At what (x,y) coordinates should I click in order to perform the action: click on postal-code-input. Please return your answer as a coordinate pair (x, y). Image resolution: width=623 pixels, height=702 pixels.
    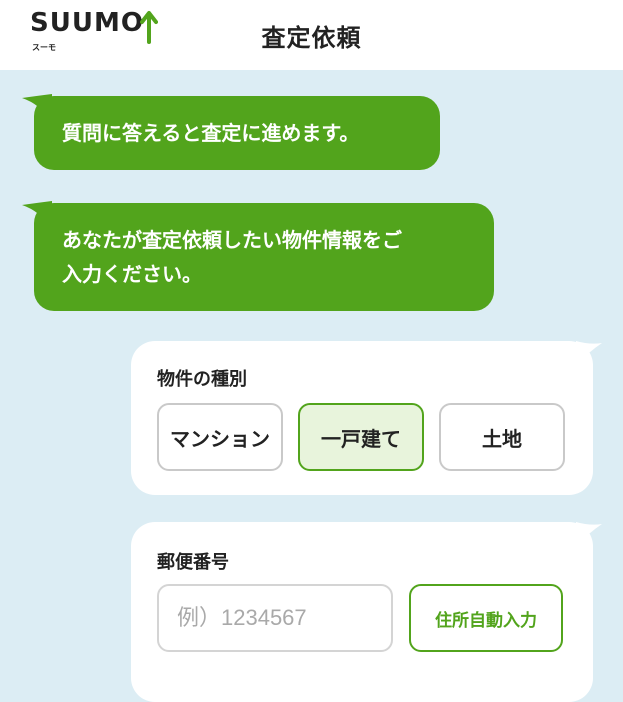
    Looking at the image, I should click on (275, 618).